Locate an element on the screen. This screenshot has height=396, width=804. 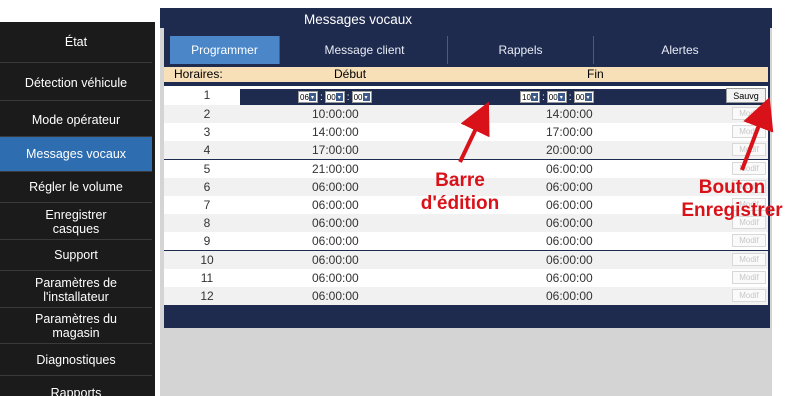
sidebar-item-parametres-magasin: Paramètres du magasin is located at coordinates (76, 326).